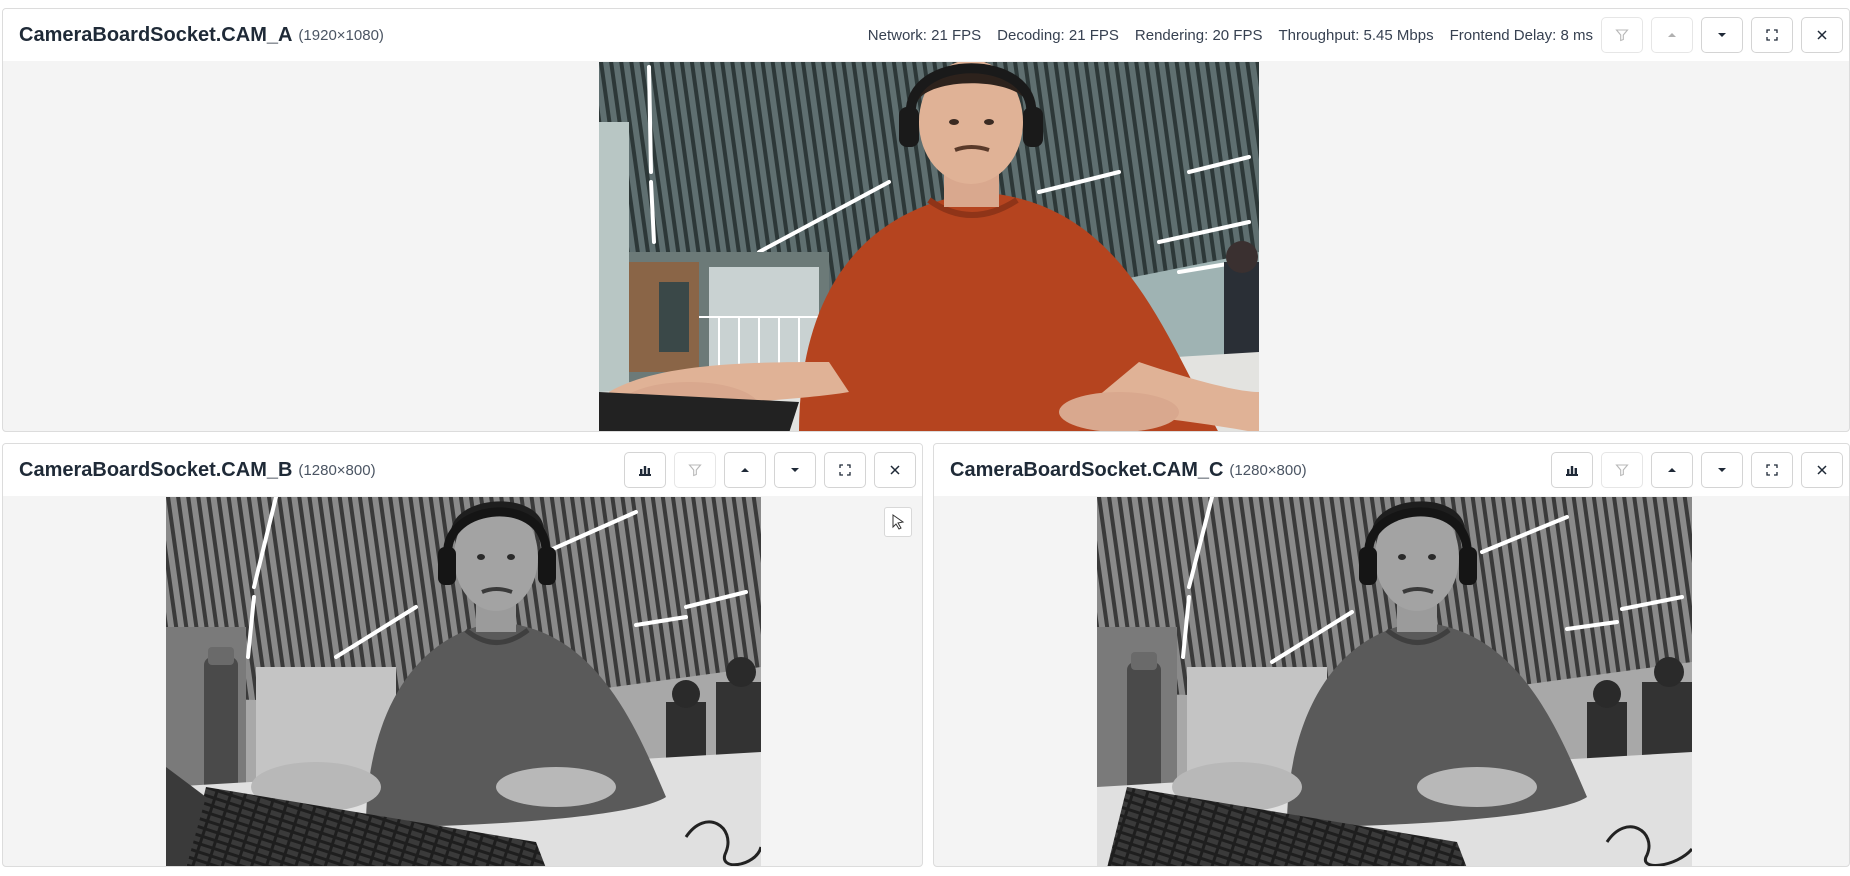 This screenshot has height=876, width=1850. Describe the element at coordinates (1198, 35) in the screenshot. I see `stat-rendering: Rendering: 20 FPS` at that location.